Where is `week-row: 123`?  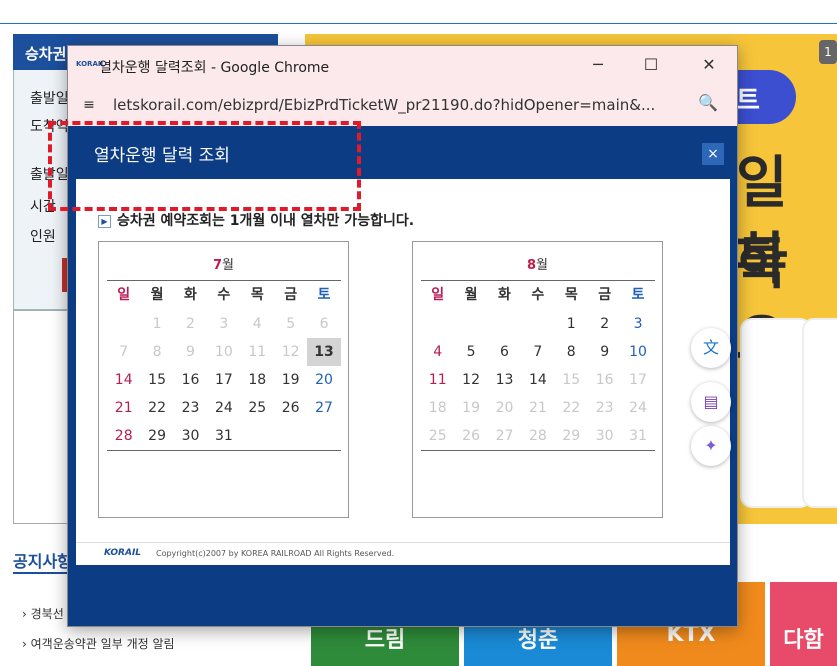
week-row: 123 is located at coordinates (538, 324).